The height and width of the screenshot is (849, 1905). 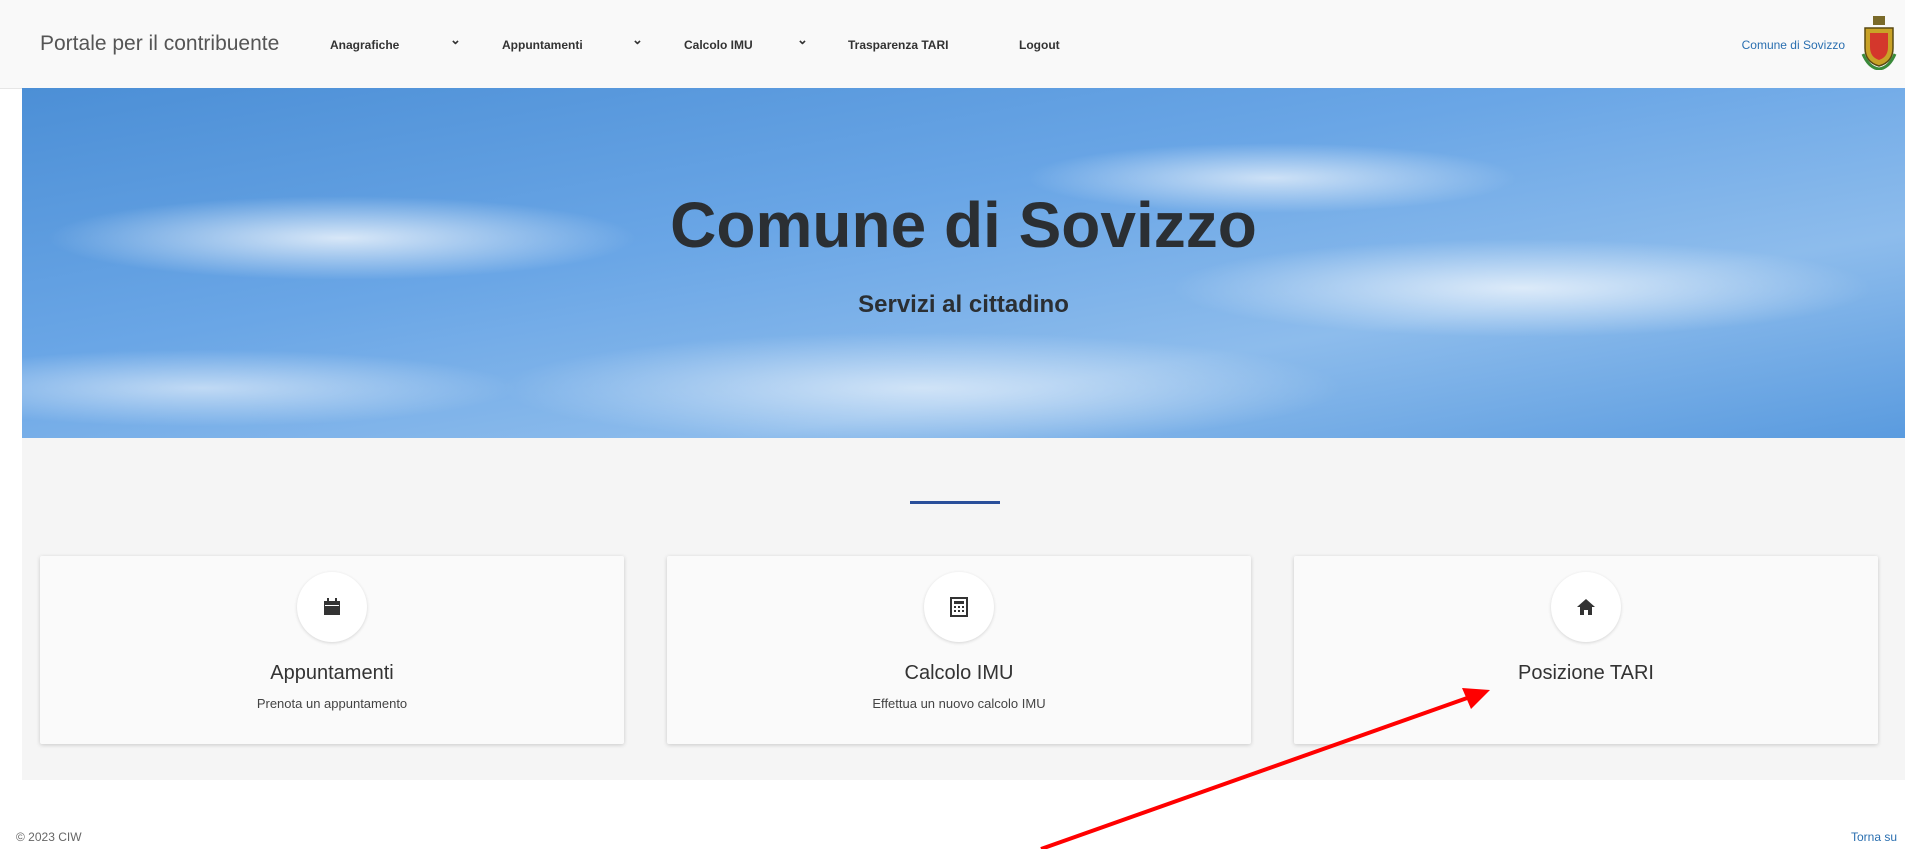 I want to click on municipality-crest-icon, so click(x=1879, y=43).